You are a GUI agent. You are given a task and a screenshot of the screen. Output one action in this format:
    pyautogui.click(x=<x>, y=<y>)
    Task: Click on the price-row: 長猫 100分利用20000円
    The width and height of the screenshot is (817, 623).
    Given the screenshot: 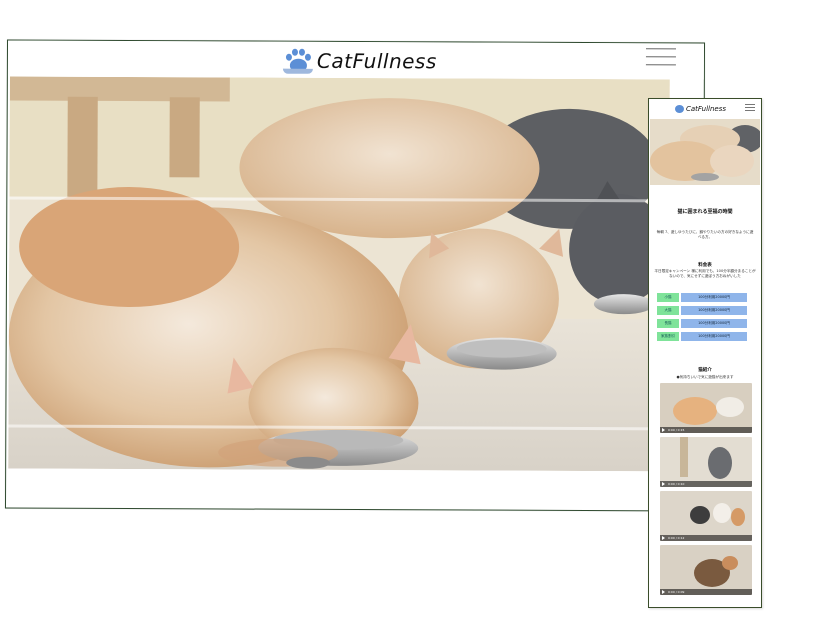 What is the action you would take?
    pyautogui.click(x=702, y=323)
    